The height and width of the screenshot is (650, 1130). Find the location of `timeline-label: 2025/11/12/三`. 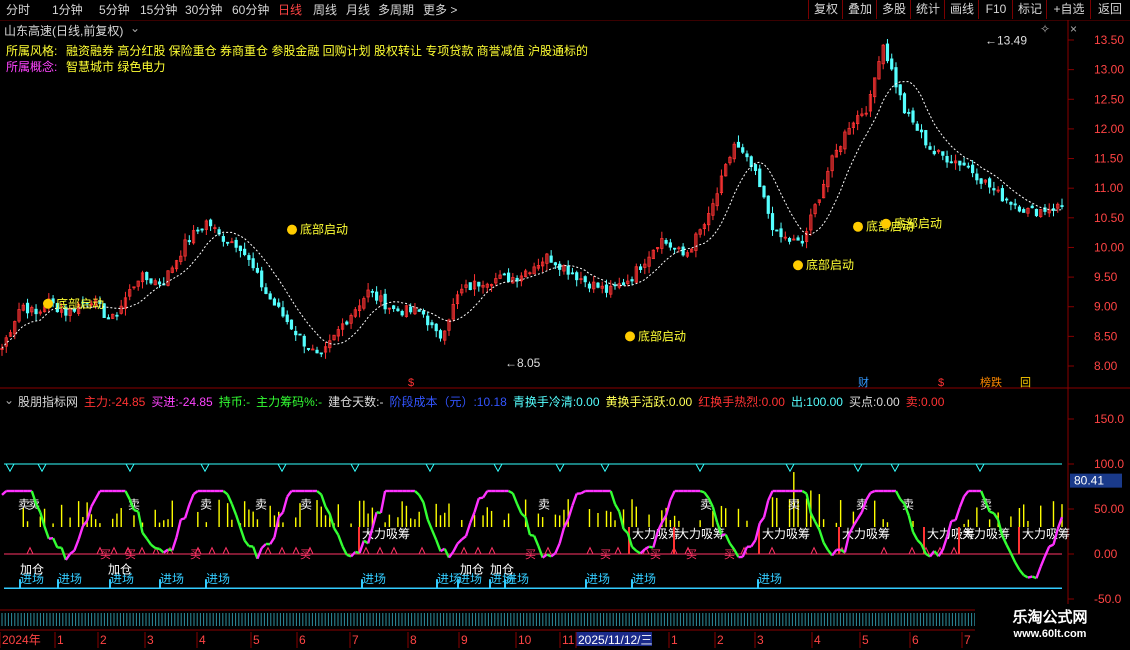

timeline-label: 2025/11/12/三 is located at coordinates (615, 640).